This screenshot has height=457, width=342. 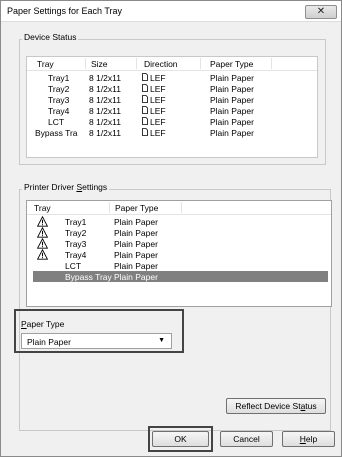 I want to click on list-item: Tray3 Plain Paper, so click(x=179, y=243).